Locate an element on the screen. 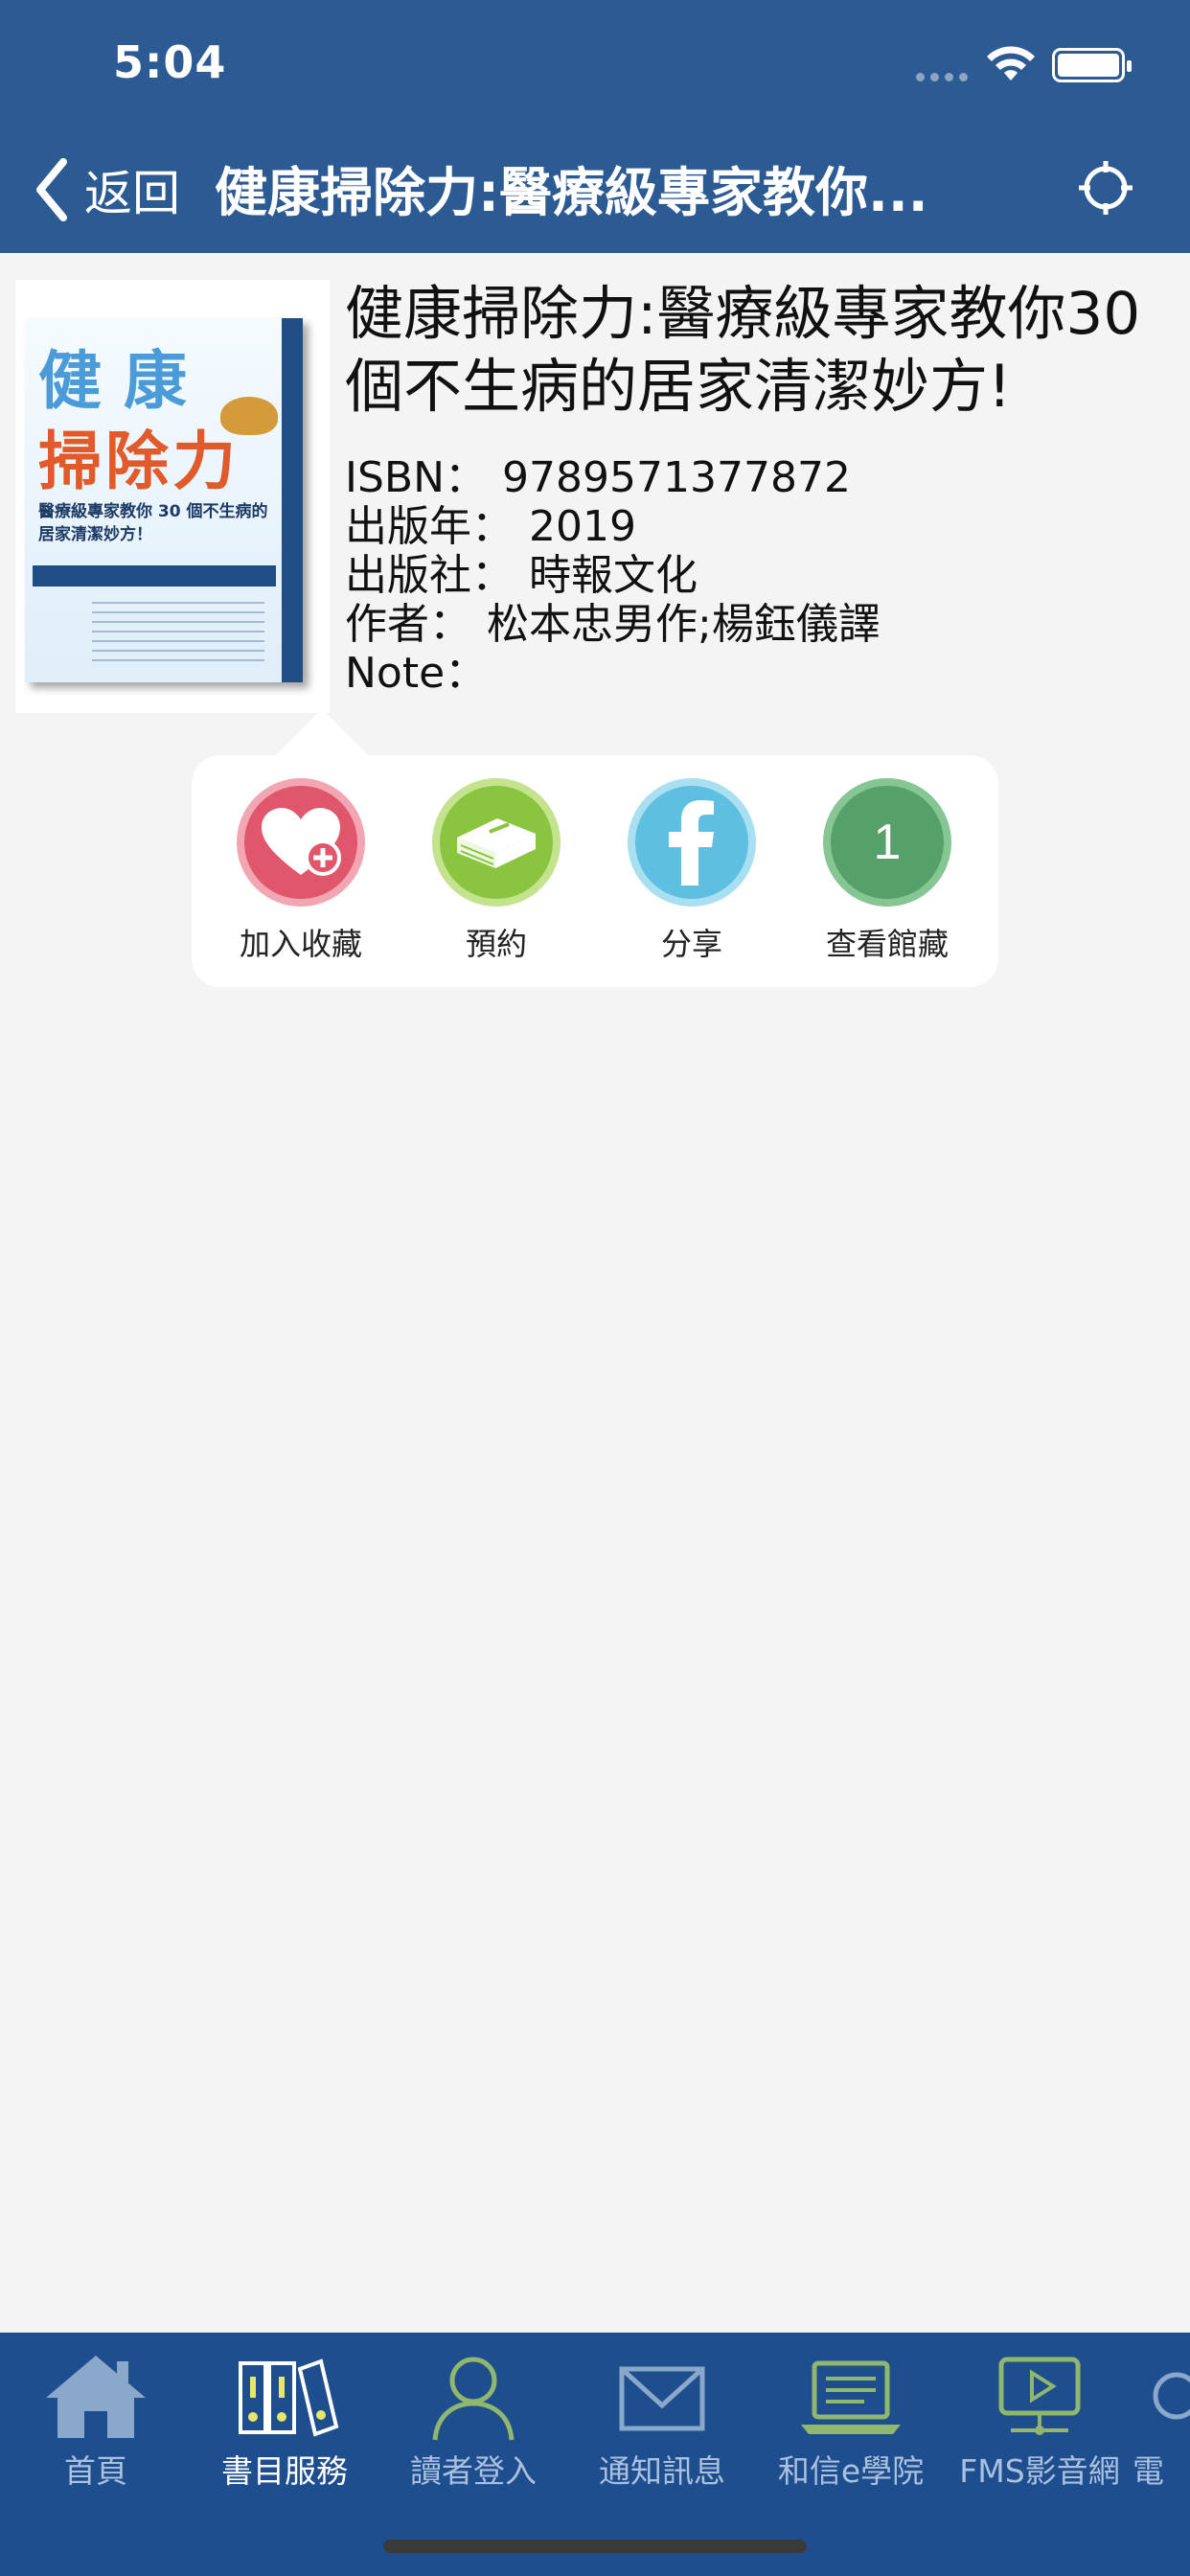 This screenshot has width=1190, height=2576. cellular-signal-icon is located at coordinates (943, 77).